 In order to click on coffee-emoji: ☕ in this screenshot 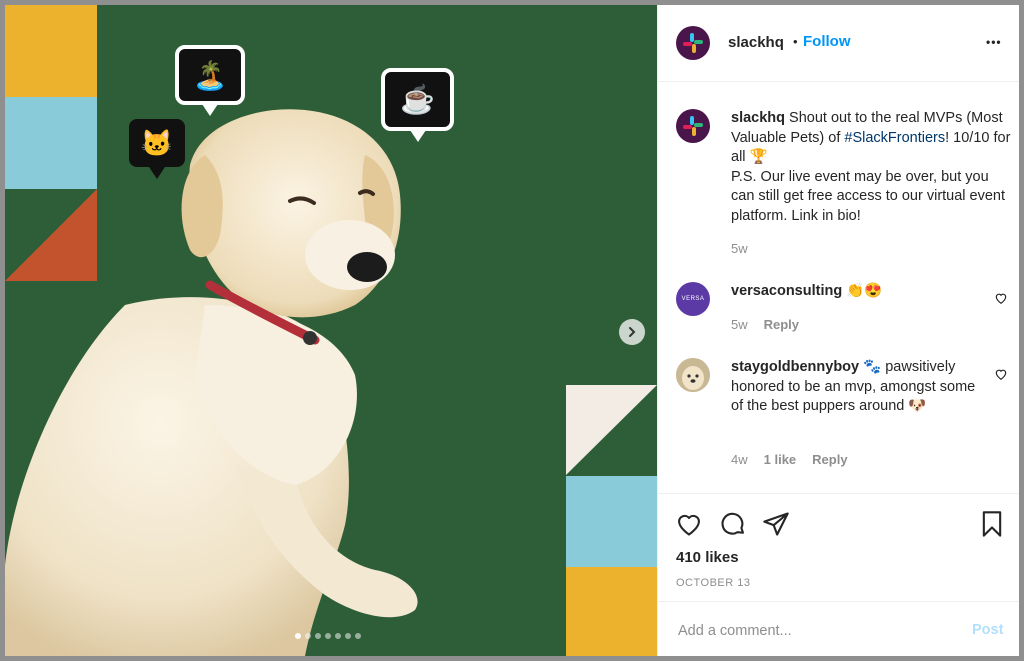, I will do `click(417, 99)`.